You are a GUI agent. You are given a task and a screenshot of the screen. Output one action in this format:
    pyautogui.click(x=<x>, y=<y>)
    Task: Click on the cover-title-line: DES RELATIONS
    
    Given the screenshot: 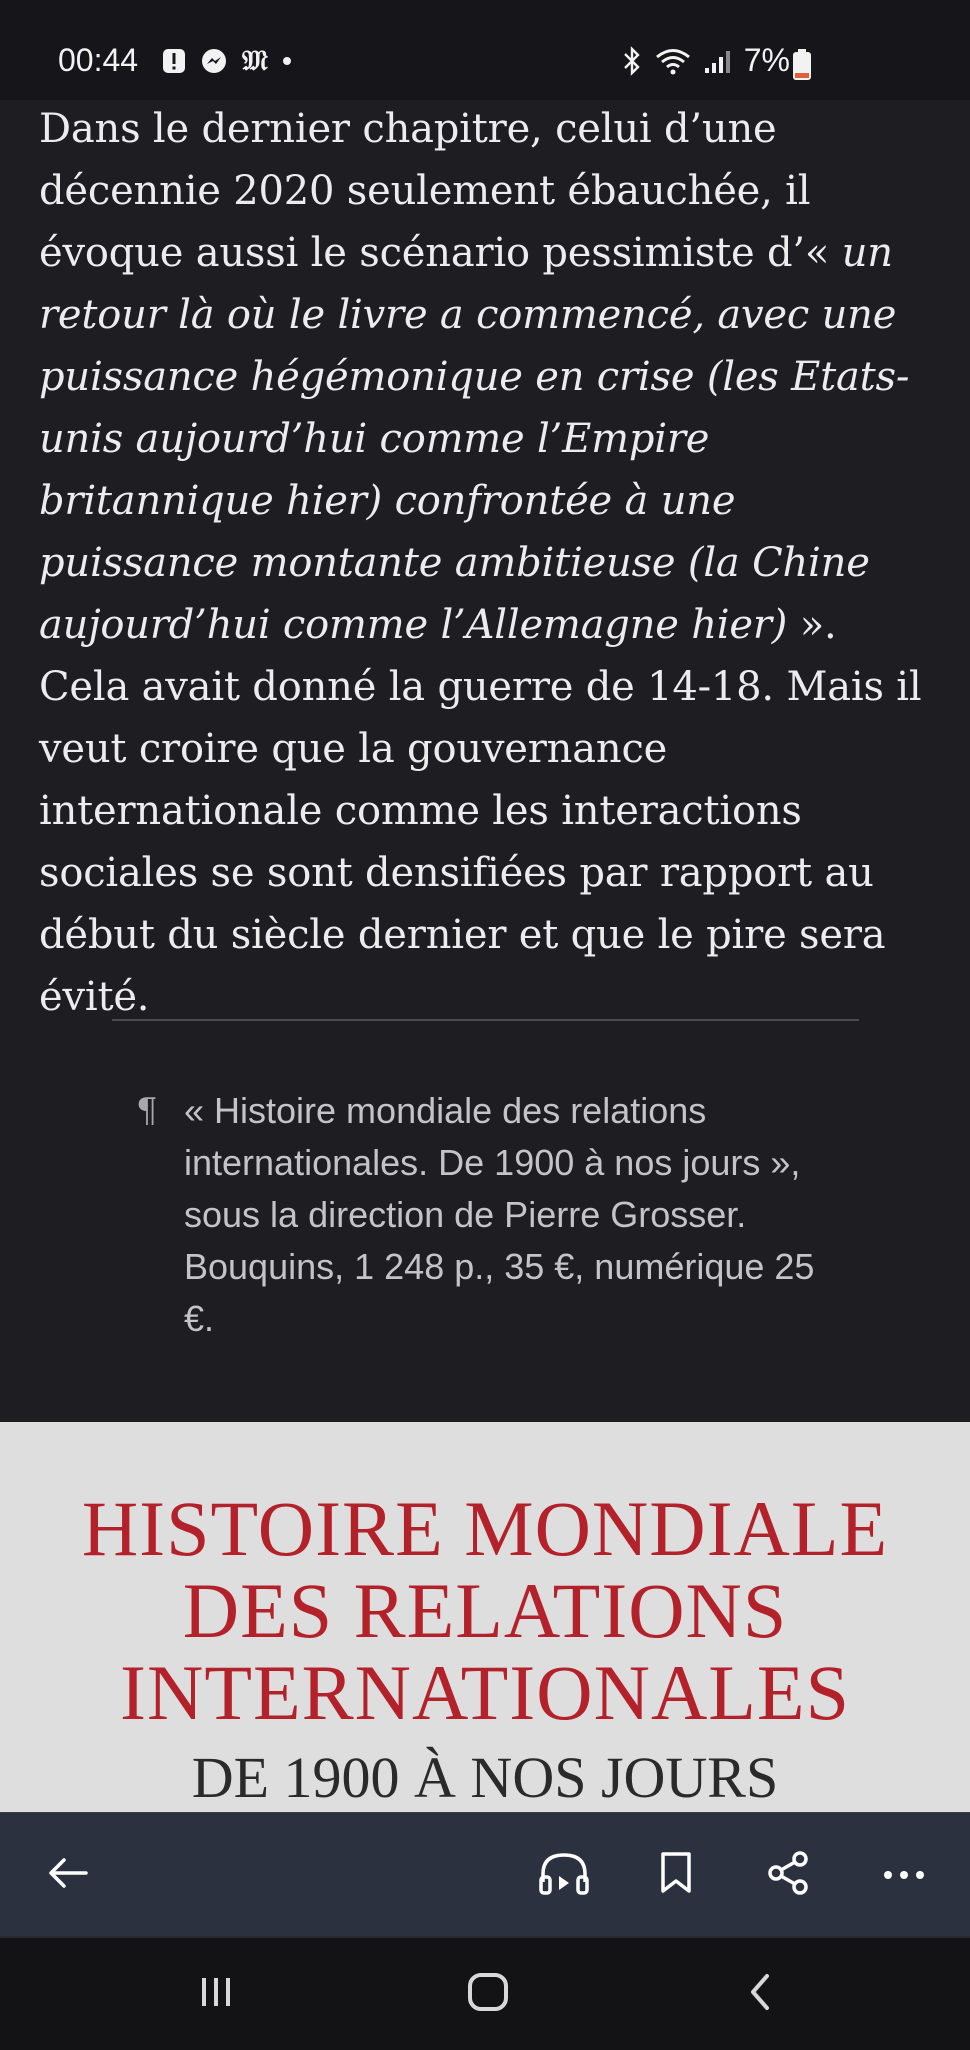 What is the action you would take?
    pyautogui.click(x=485, y=1610)
    